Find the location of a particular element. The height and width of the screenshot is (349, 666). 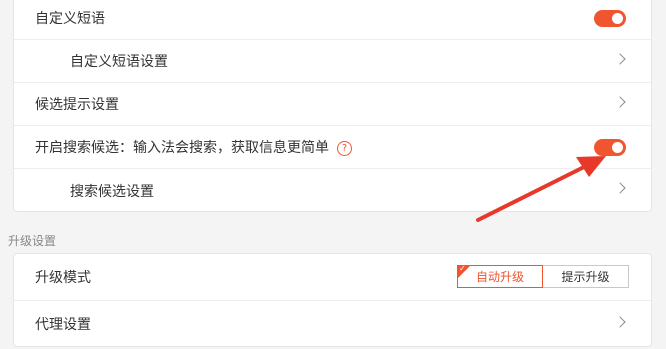

prompt-upgrade-label: 提示升级 is located at coordinates (585, 277).